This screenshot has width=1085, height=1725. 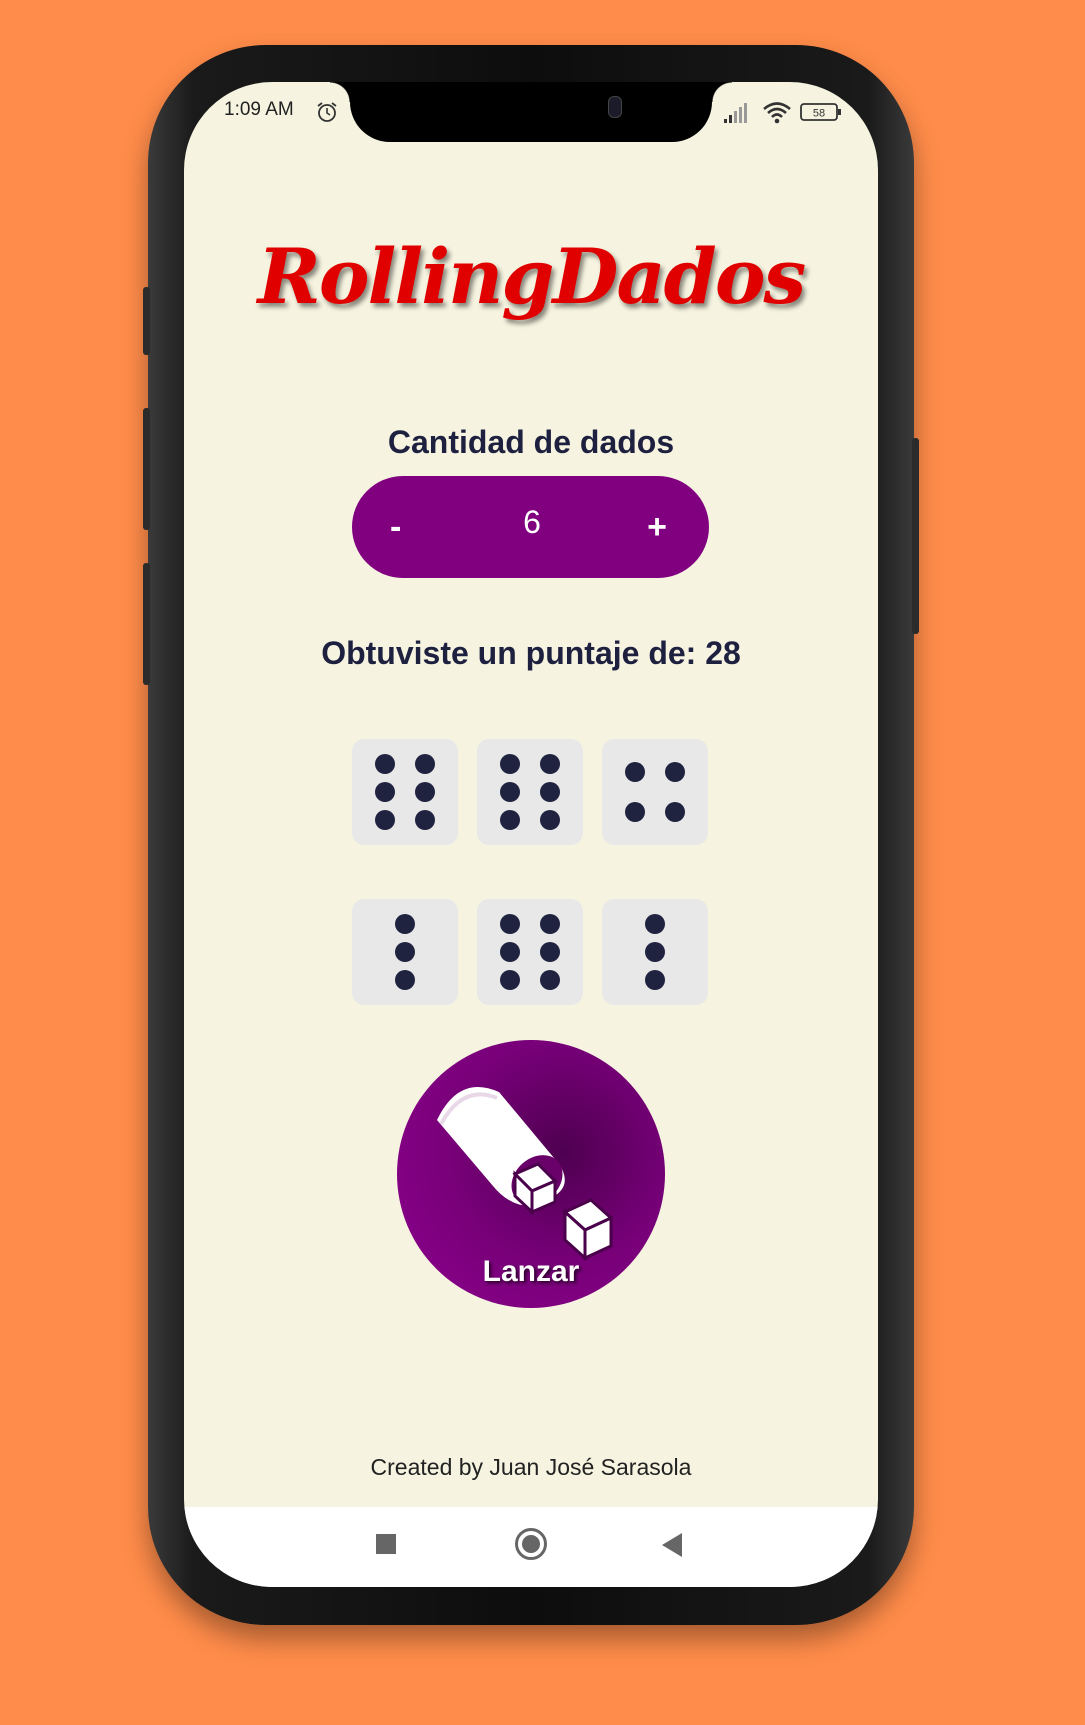 I want to click on alarm-clock-icon, so click(x=327, y=112).